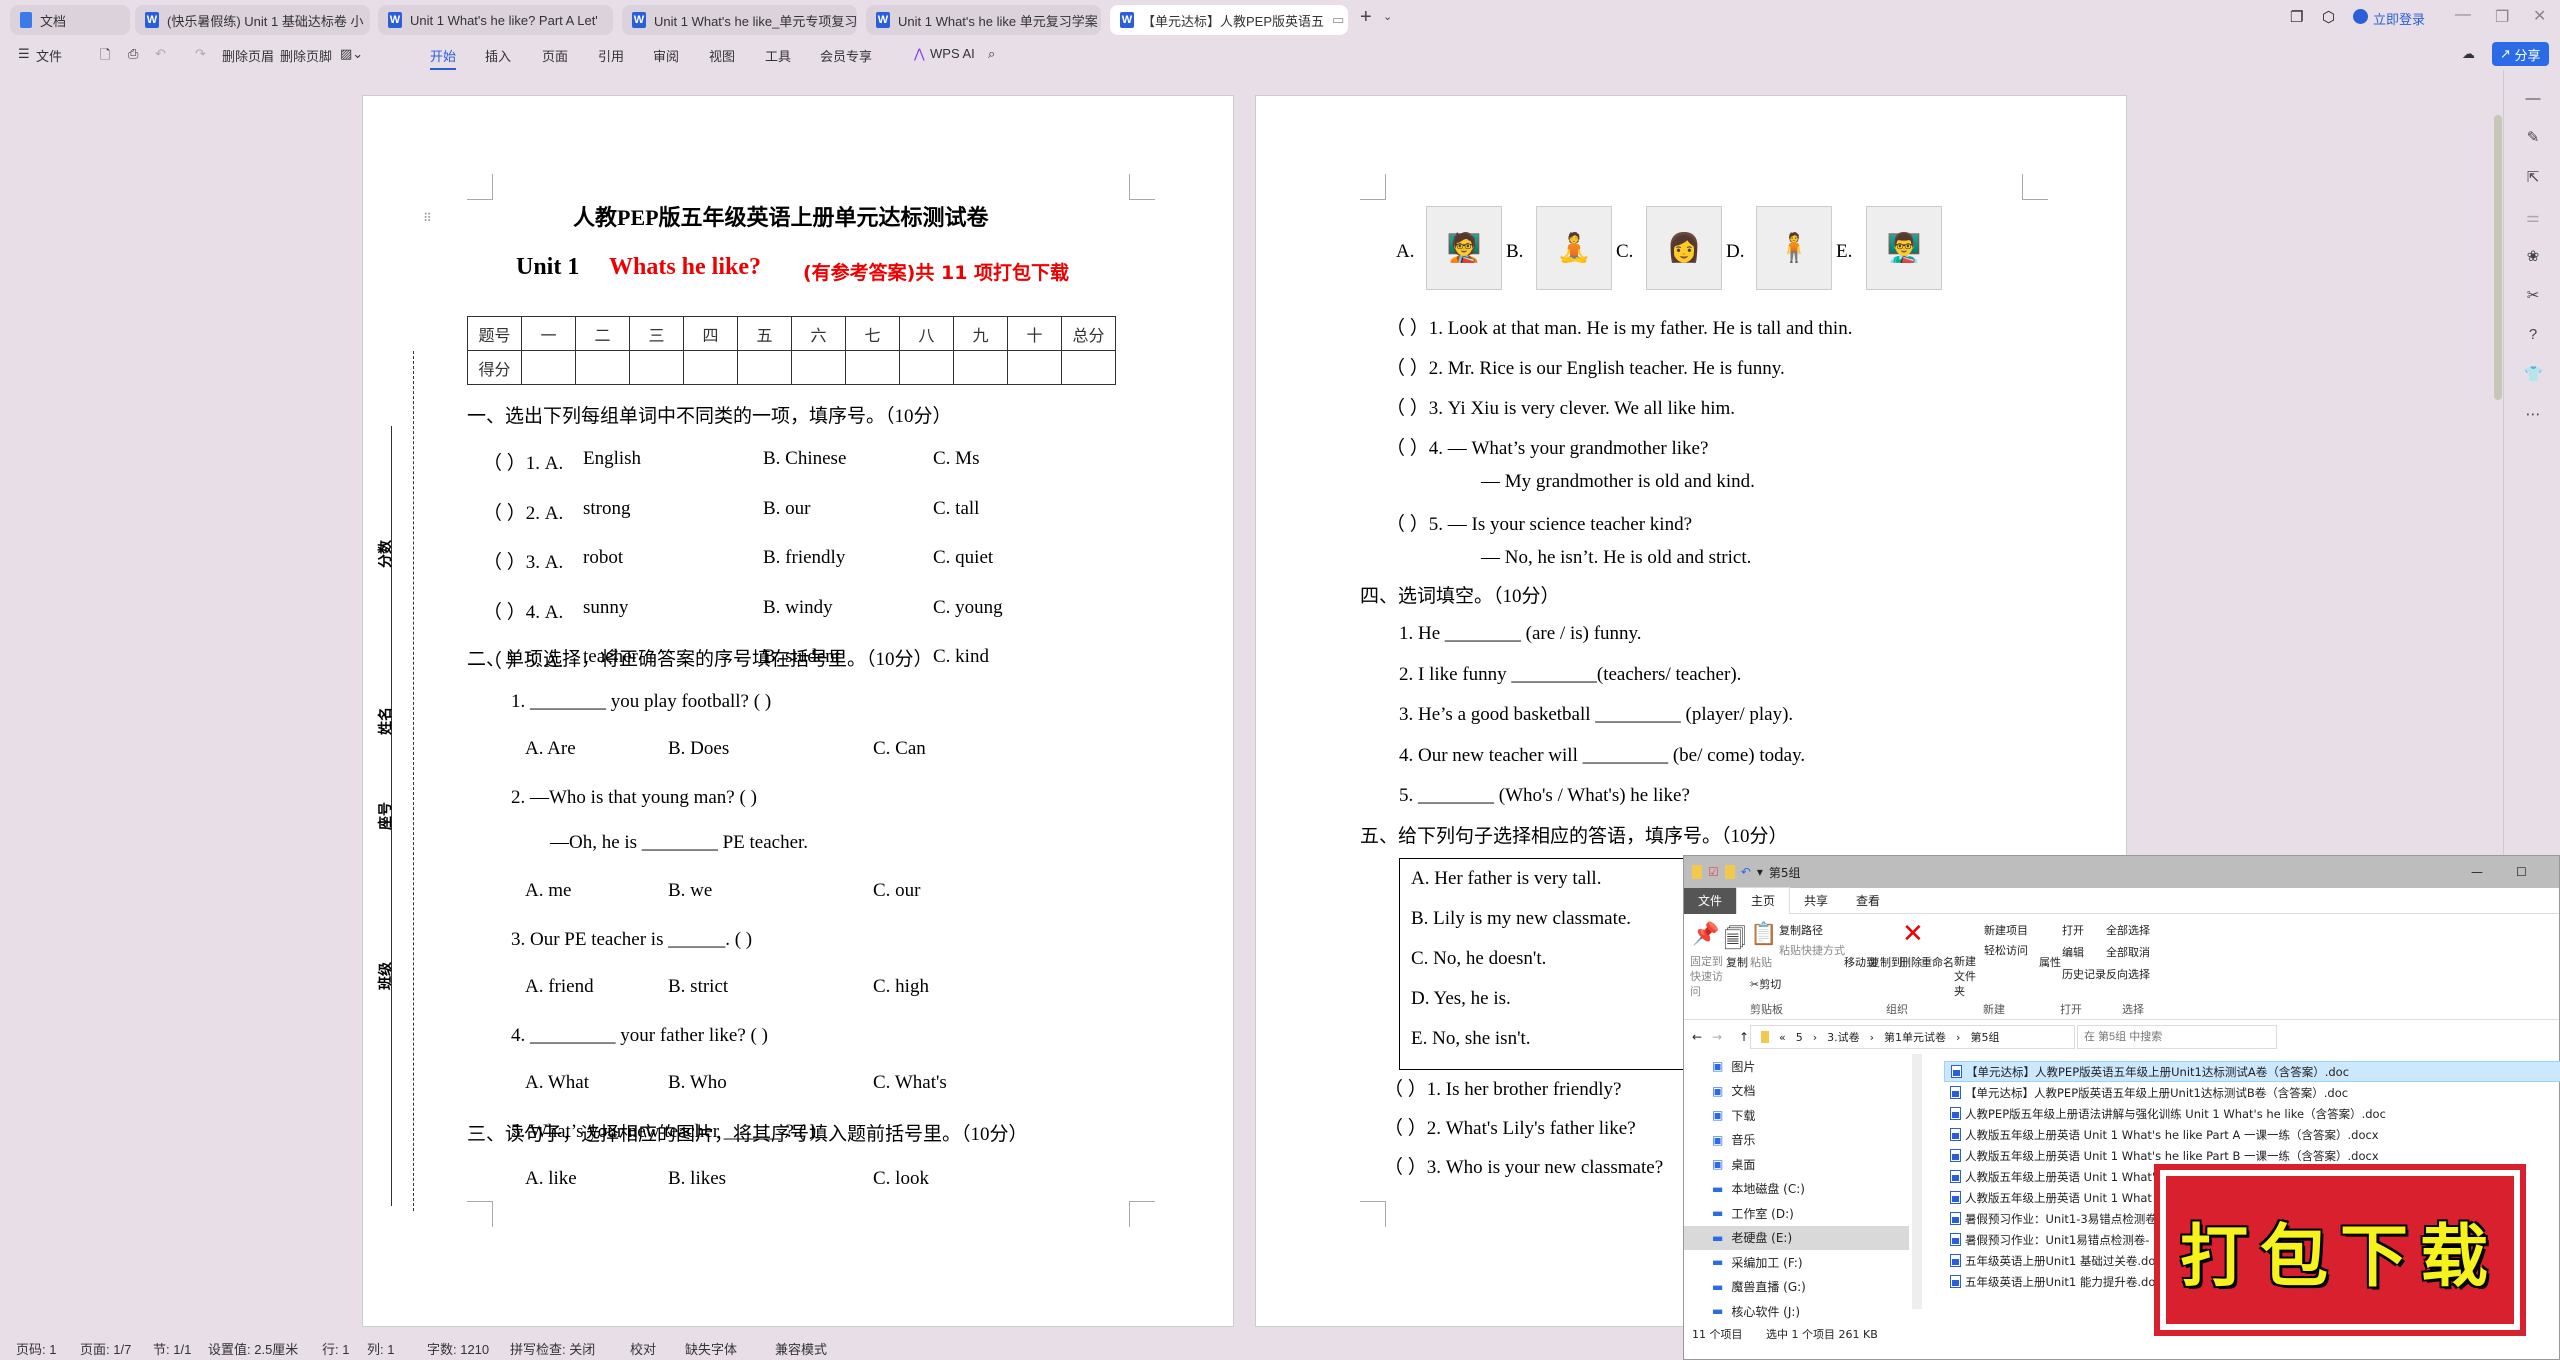 This screenshot has height=1360, width=2560. Describe the element at coordinates (1717, 1037) in the screenshot. I see `forward-icon: →` at that location.